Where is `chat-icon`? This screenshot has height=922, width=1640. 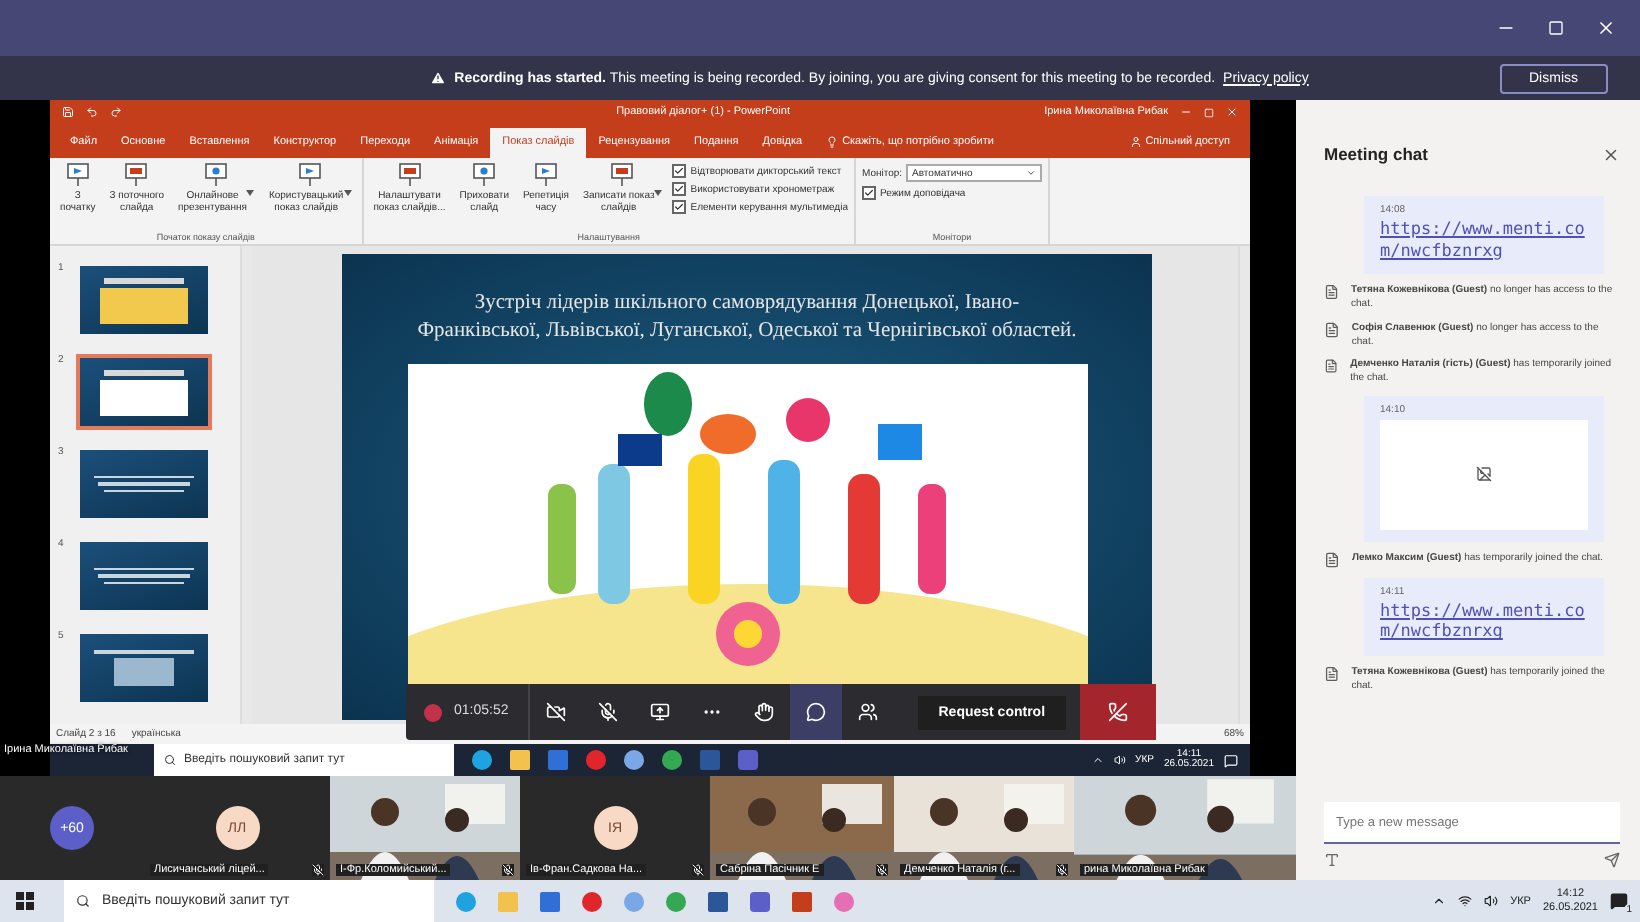 chat-icon is located at coordinates (816, 712).